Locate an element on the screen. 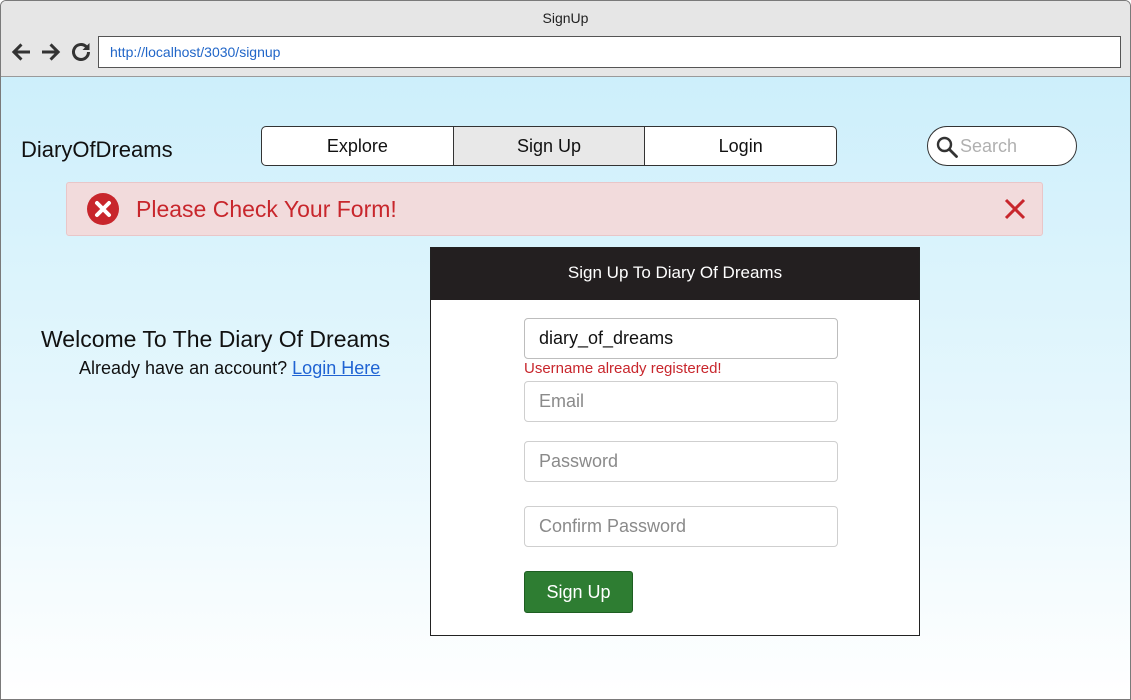  error-circle-icon is located at coordinates (103, 209).